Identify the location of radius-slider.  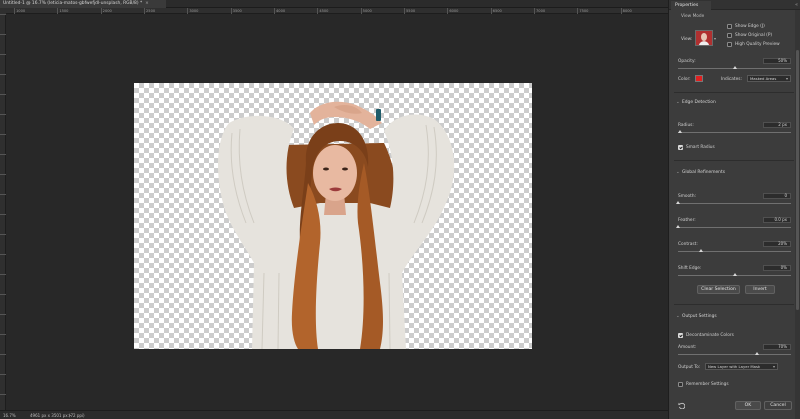
(734, 132).